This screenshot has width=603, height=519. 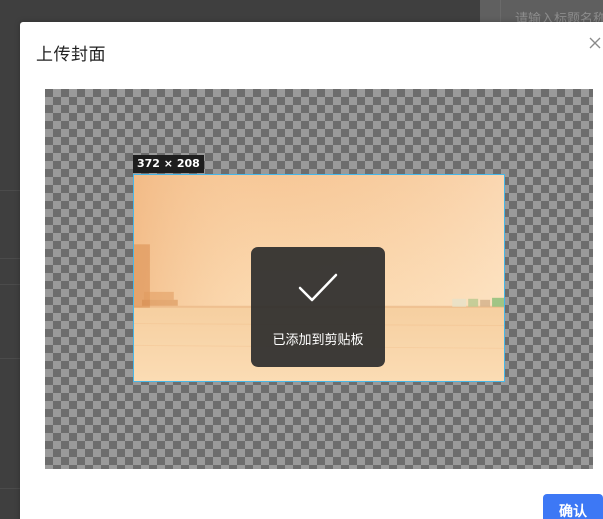 What do you see at coordinates (318, 287) in the screenshot?
I see `checkmark-icon` at bounding box center [318, 287].